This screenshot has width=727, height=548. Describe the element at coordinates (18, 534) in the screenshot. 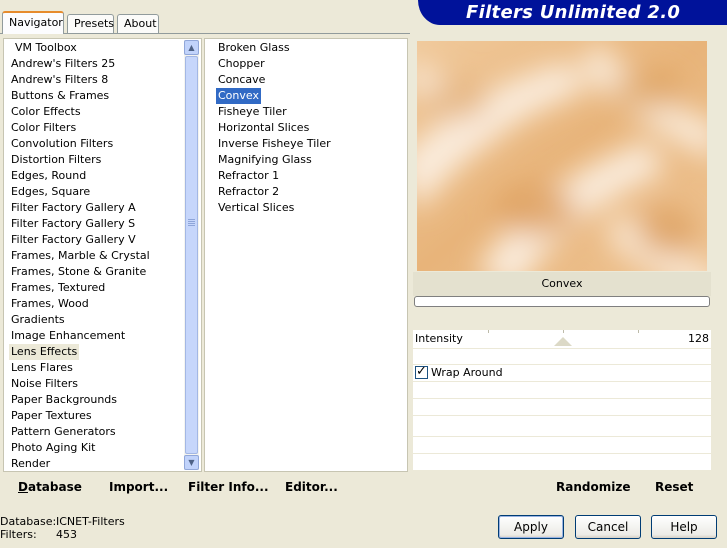

I see `filters-count-label: Filters:` at that location.